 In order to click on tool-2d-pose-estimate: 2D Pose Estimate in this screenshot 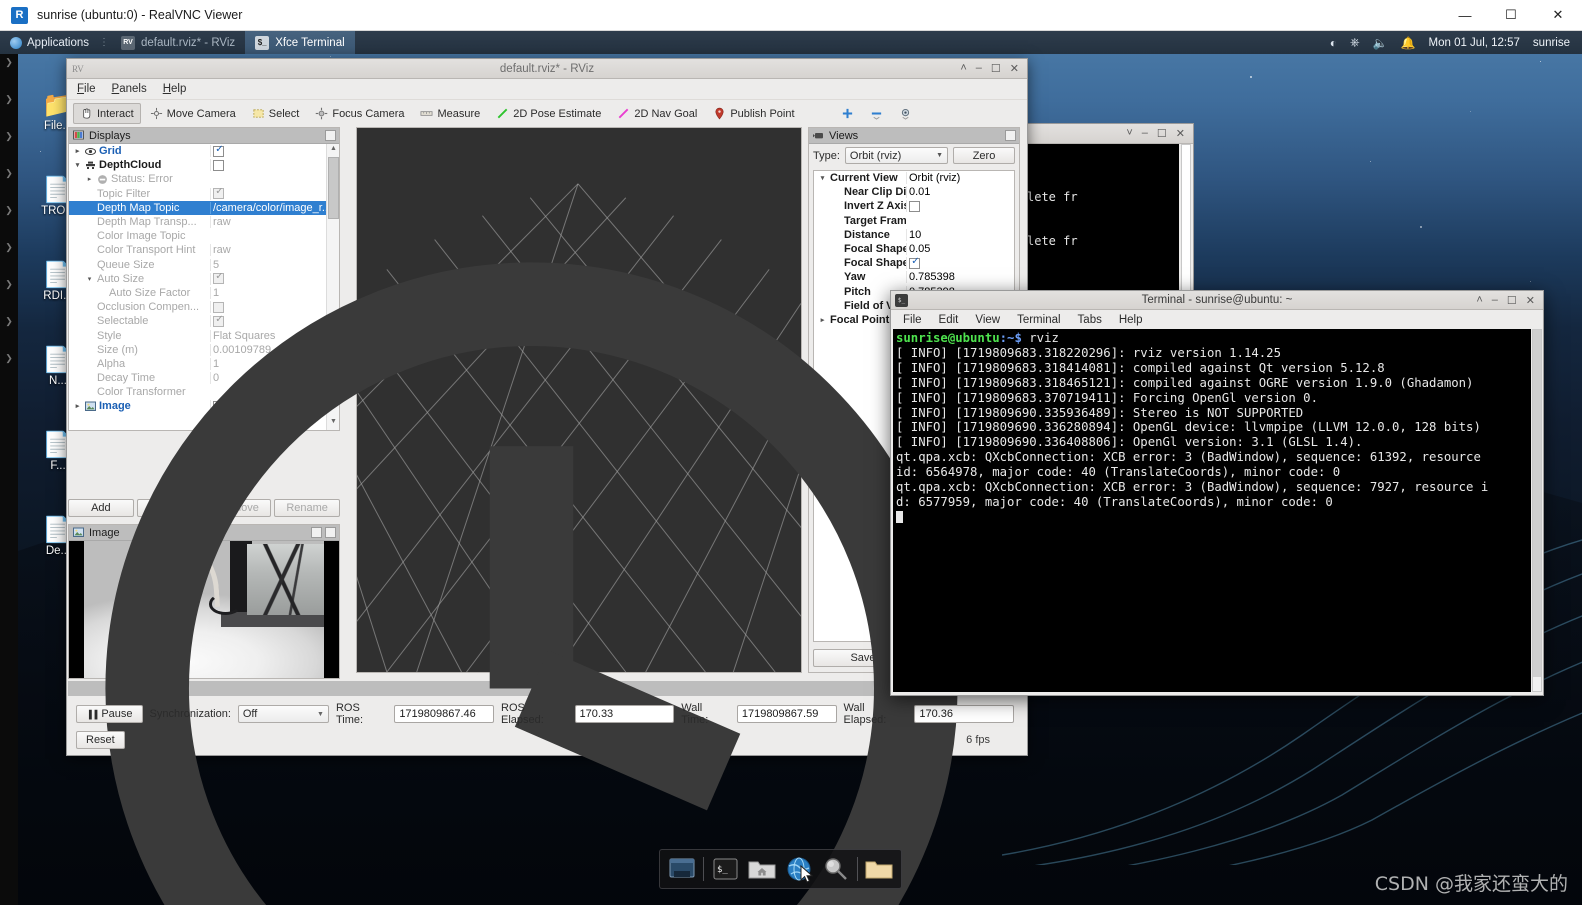, I will do `click(548, 113)`.